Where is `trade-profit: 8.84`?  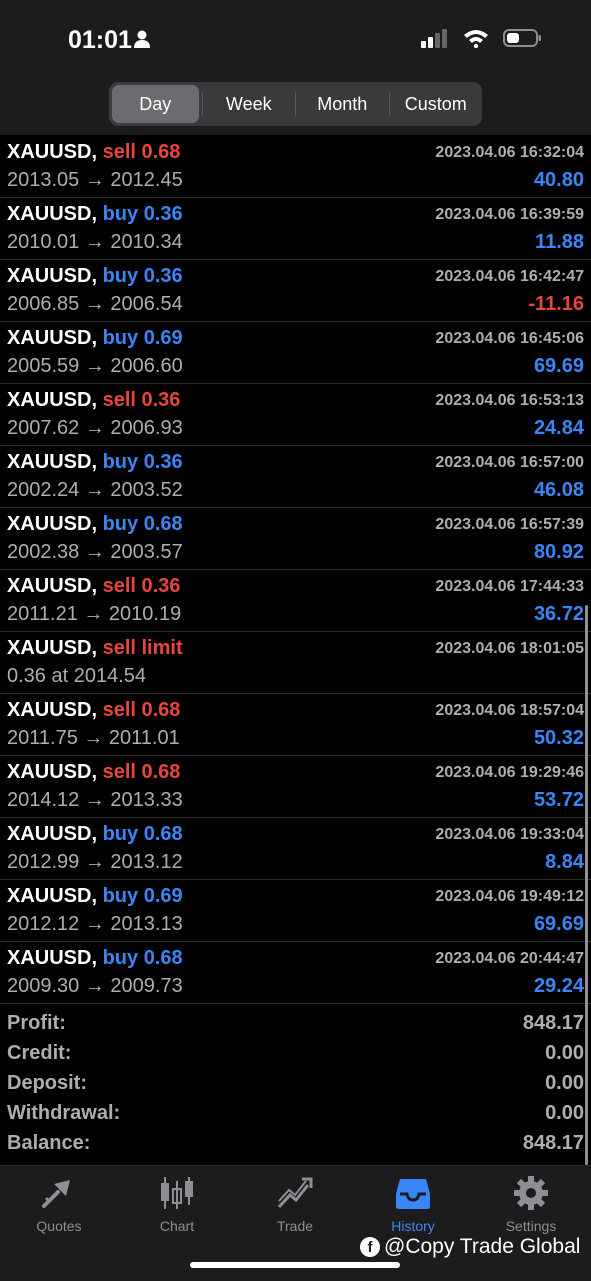
trade-profit: 8.84 is located at coordinates (564, 862).